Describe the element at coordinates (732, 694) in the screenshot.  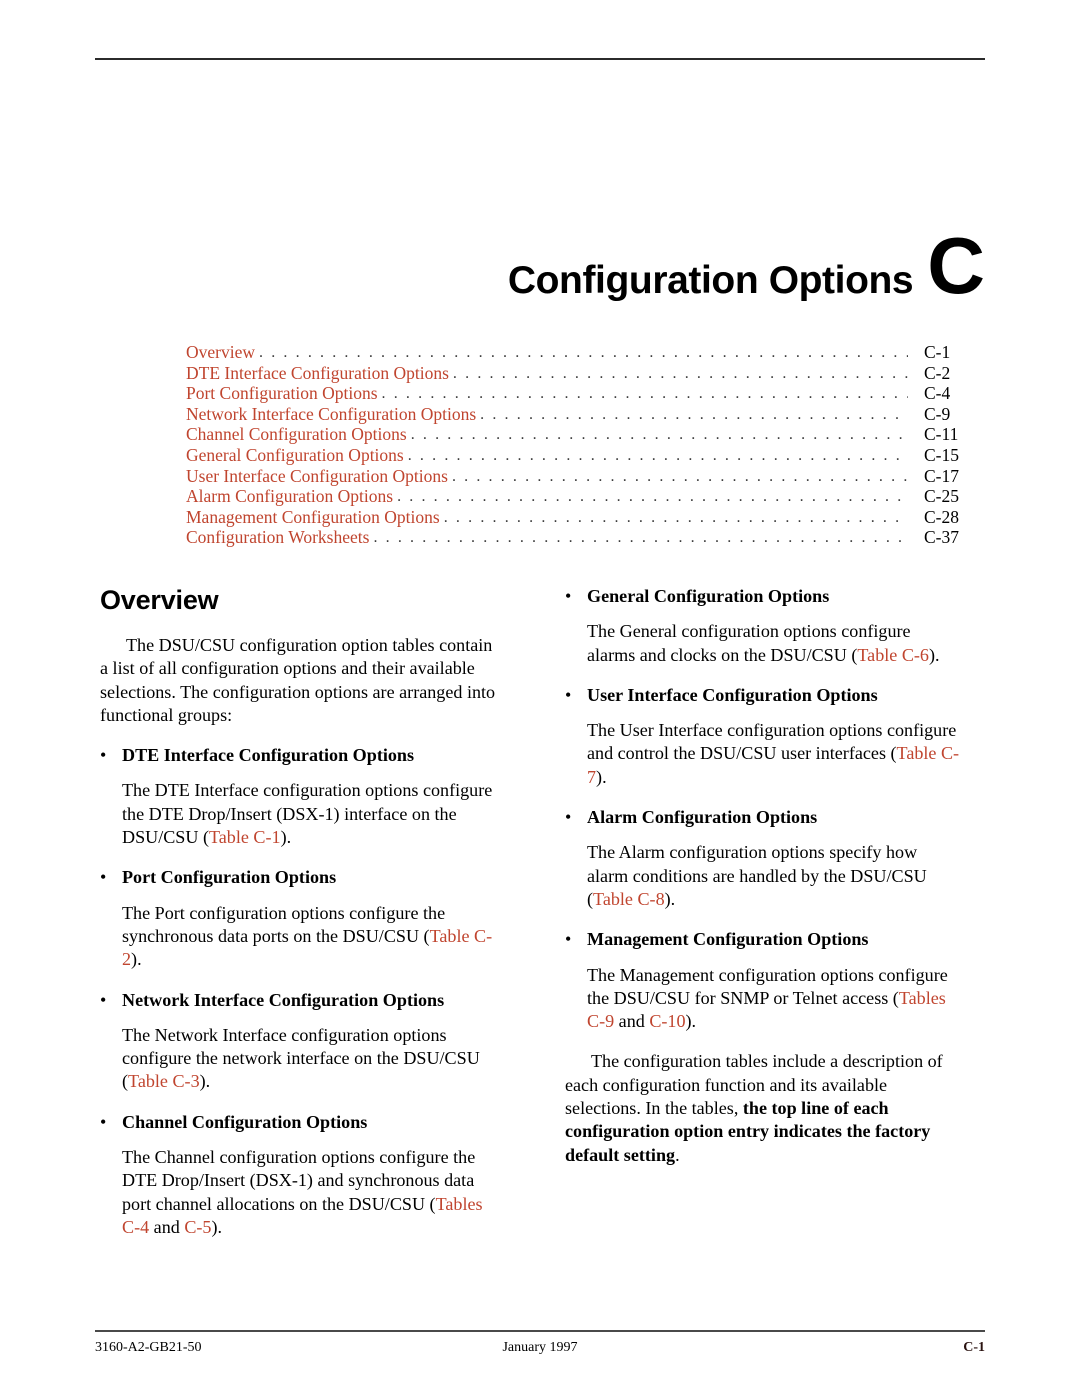
I see `bullet-heading: User Interface Configuration Options` at that location.